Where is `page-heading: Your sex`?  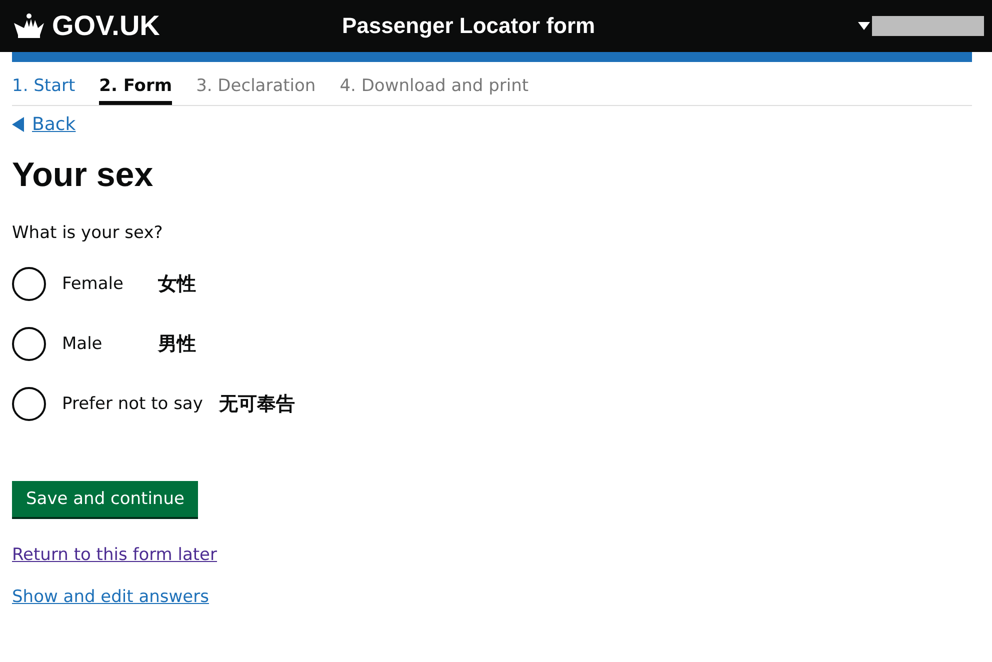 page-heading: Your sex is located at coordinates (83, 175).